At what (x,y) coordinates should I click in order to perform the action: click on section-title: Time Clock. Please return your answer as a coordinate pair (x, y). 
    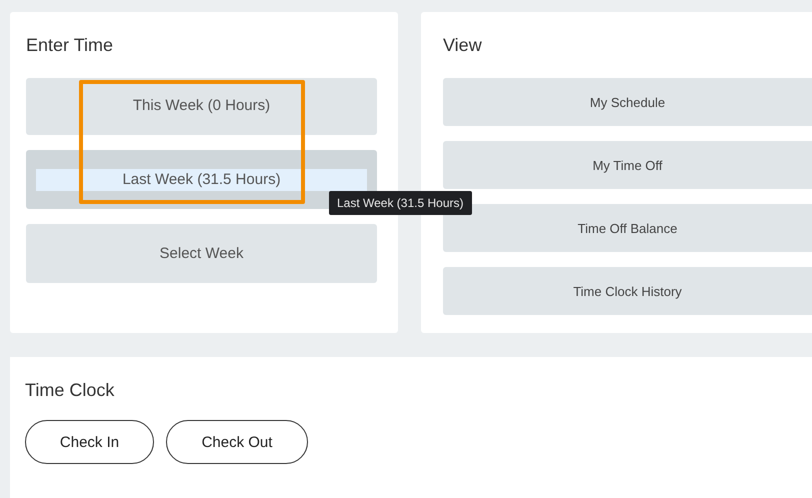
    Looking at the image, I should click on (70, 390).